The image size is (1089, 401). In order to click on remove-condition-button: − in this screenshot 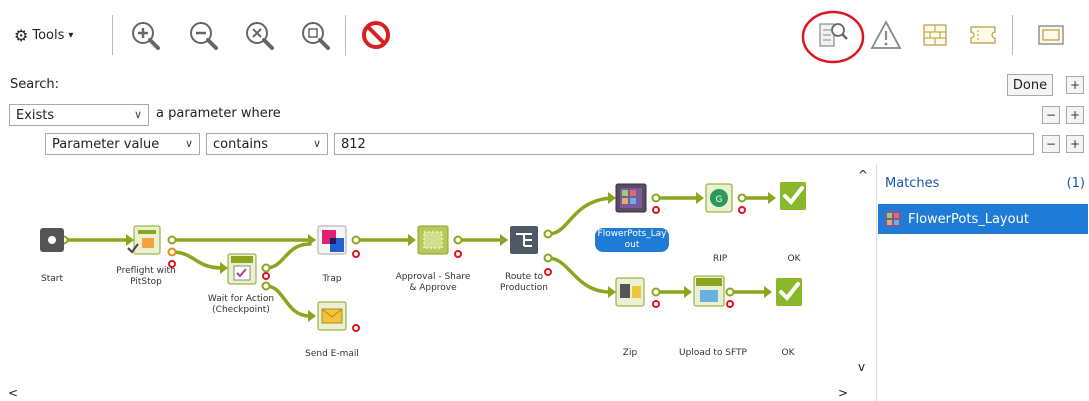, I will do `click(1051, 144)`.